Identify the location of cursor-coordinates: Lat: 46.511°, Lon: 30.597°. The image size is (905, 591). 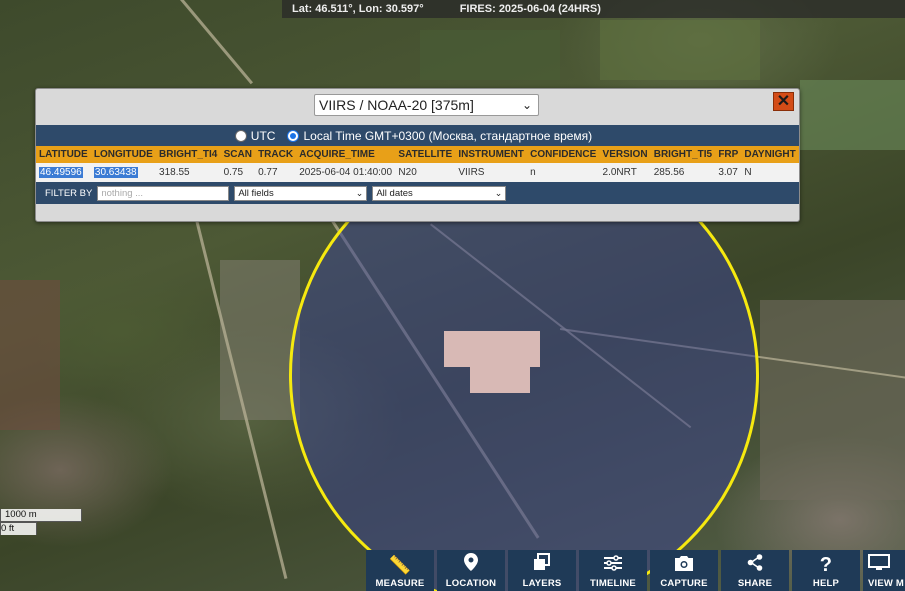
(358, 9).